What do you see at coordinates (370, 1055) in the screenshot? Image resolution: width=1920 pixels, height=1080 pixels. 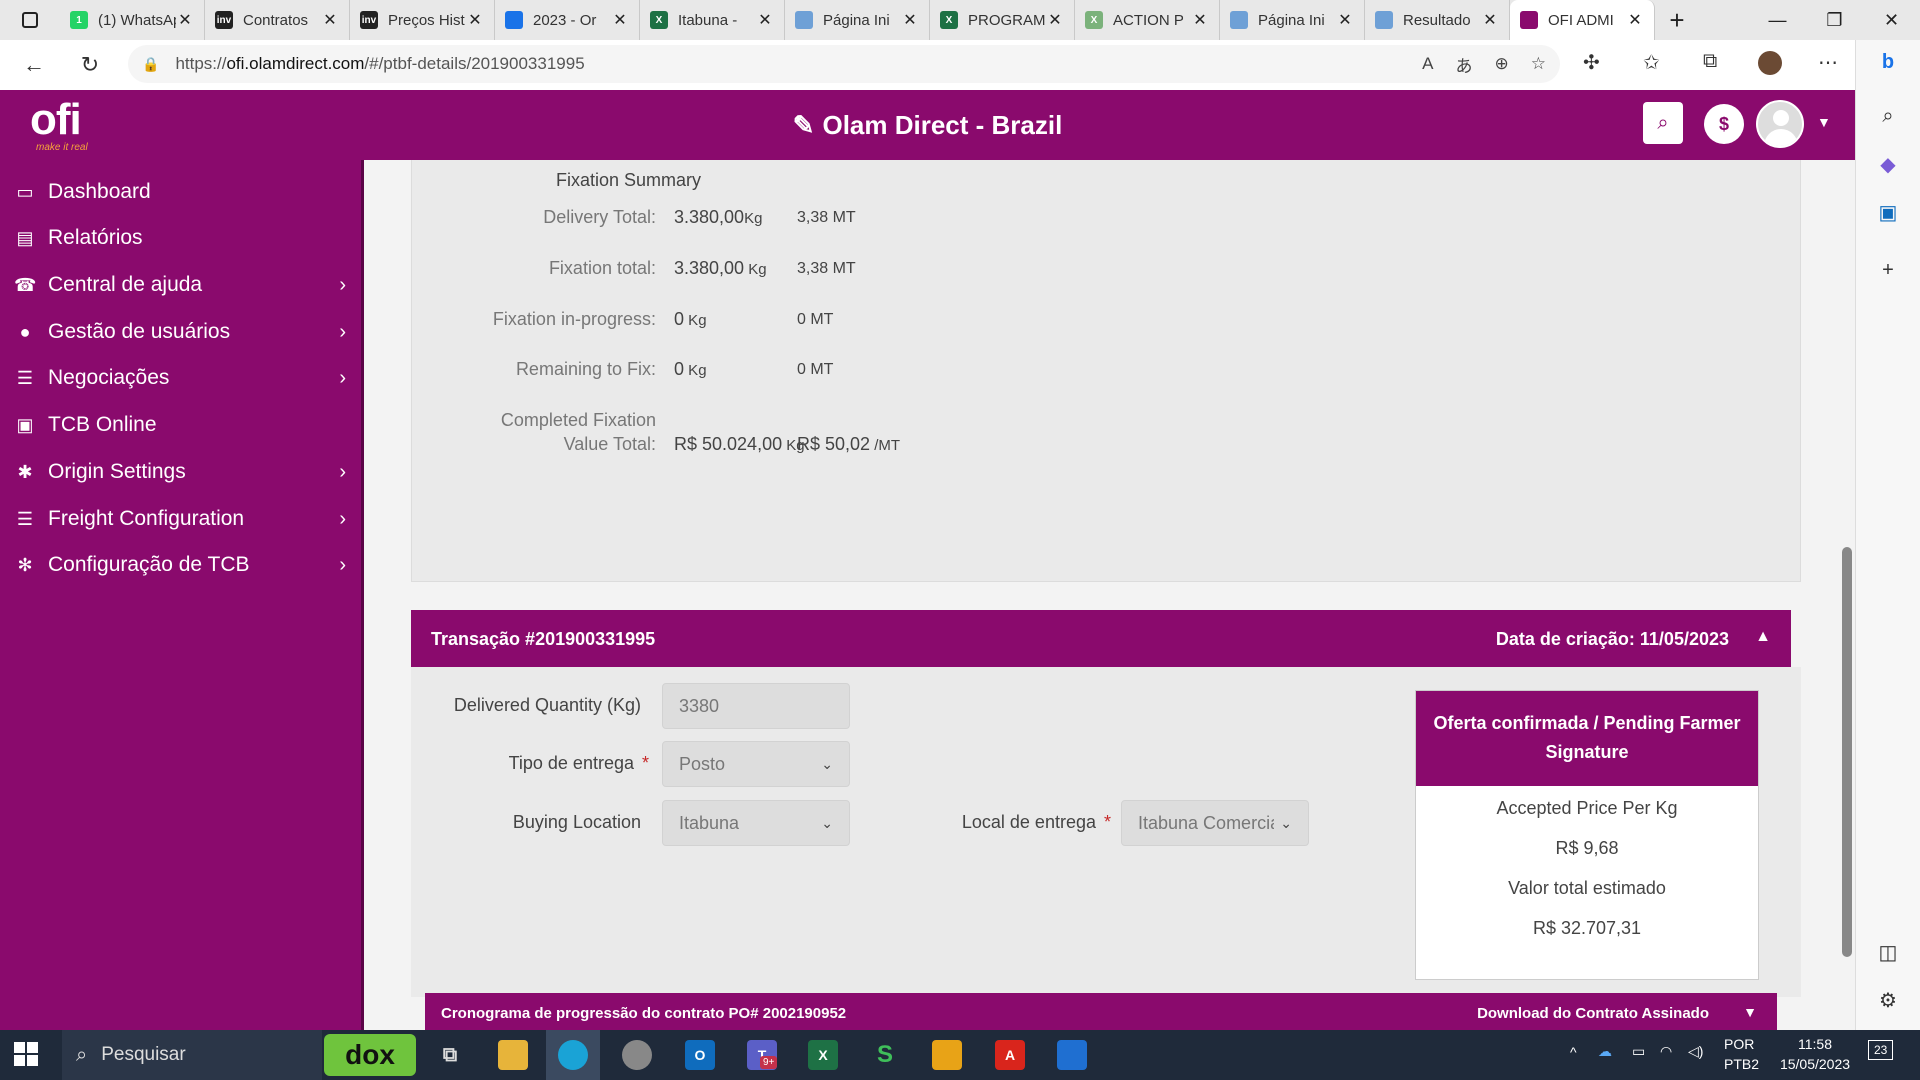 I see `dox-app: dox` at bounding box center [370, 1055].